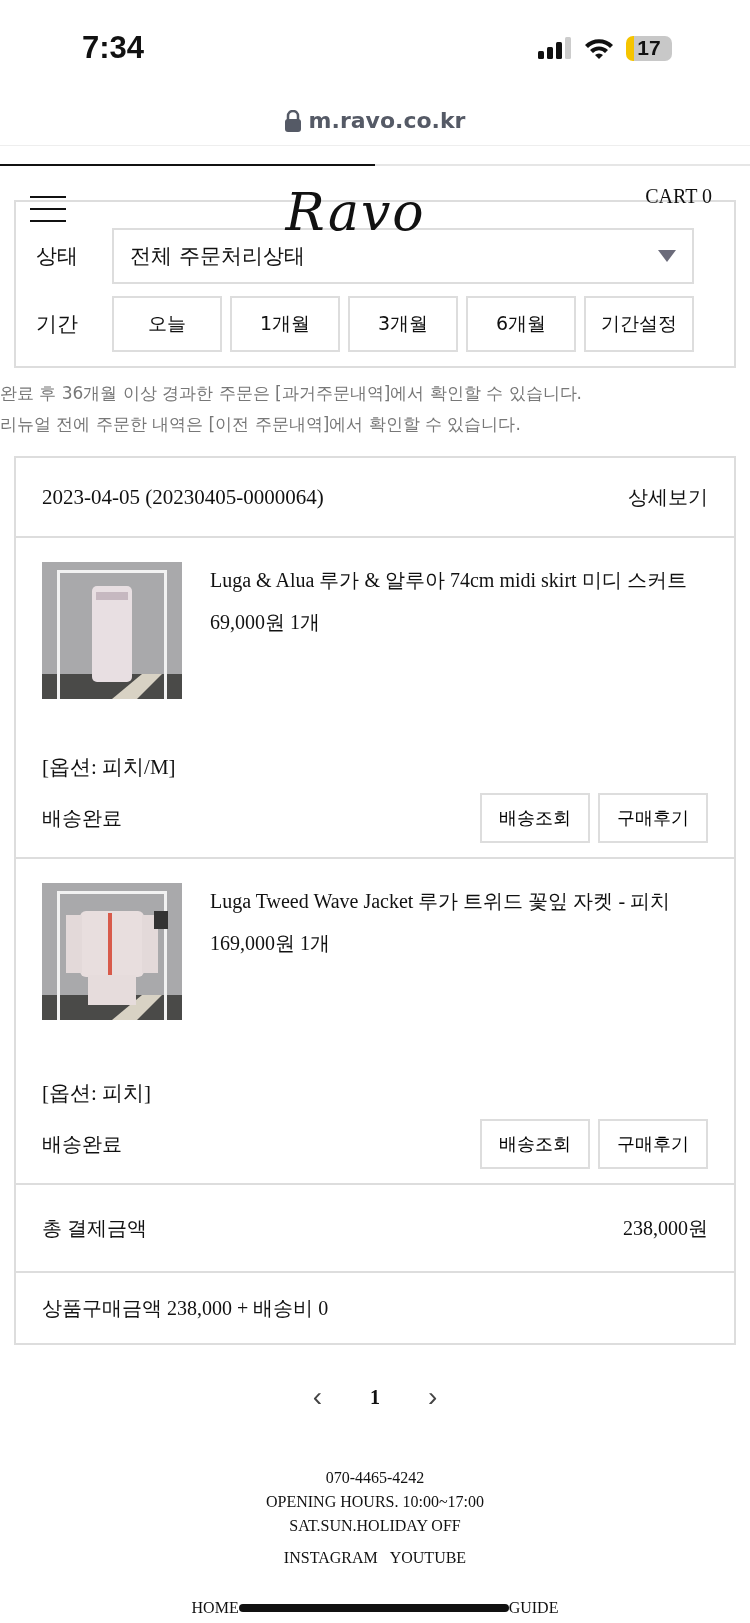 This screenshot has height=1623, width=750. I want to click on period-button: 오늘, so click(167, 324).